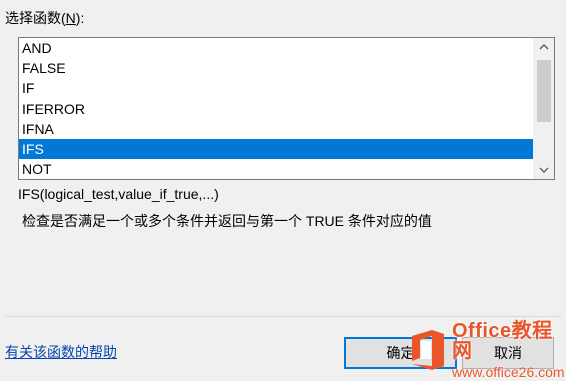  Describe the element at coordinates (283, 316) in the screenshot. I see `divider` at that location.